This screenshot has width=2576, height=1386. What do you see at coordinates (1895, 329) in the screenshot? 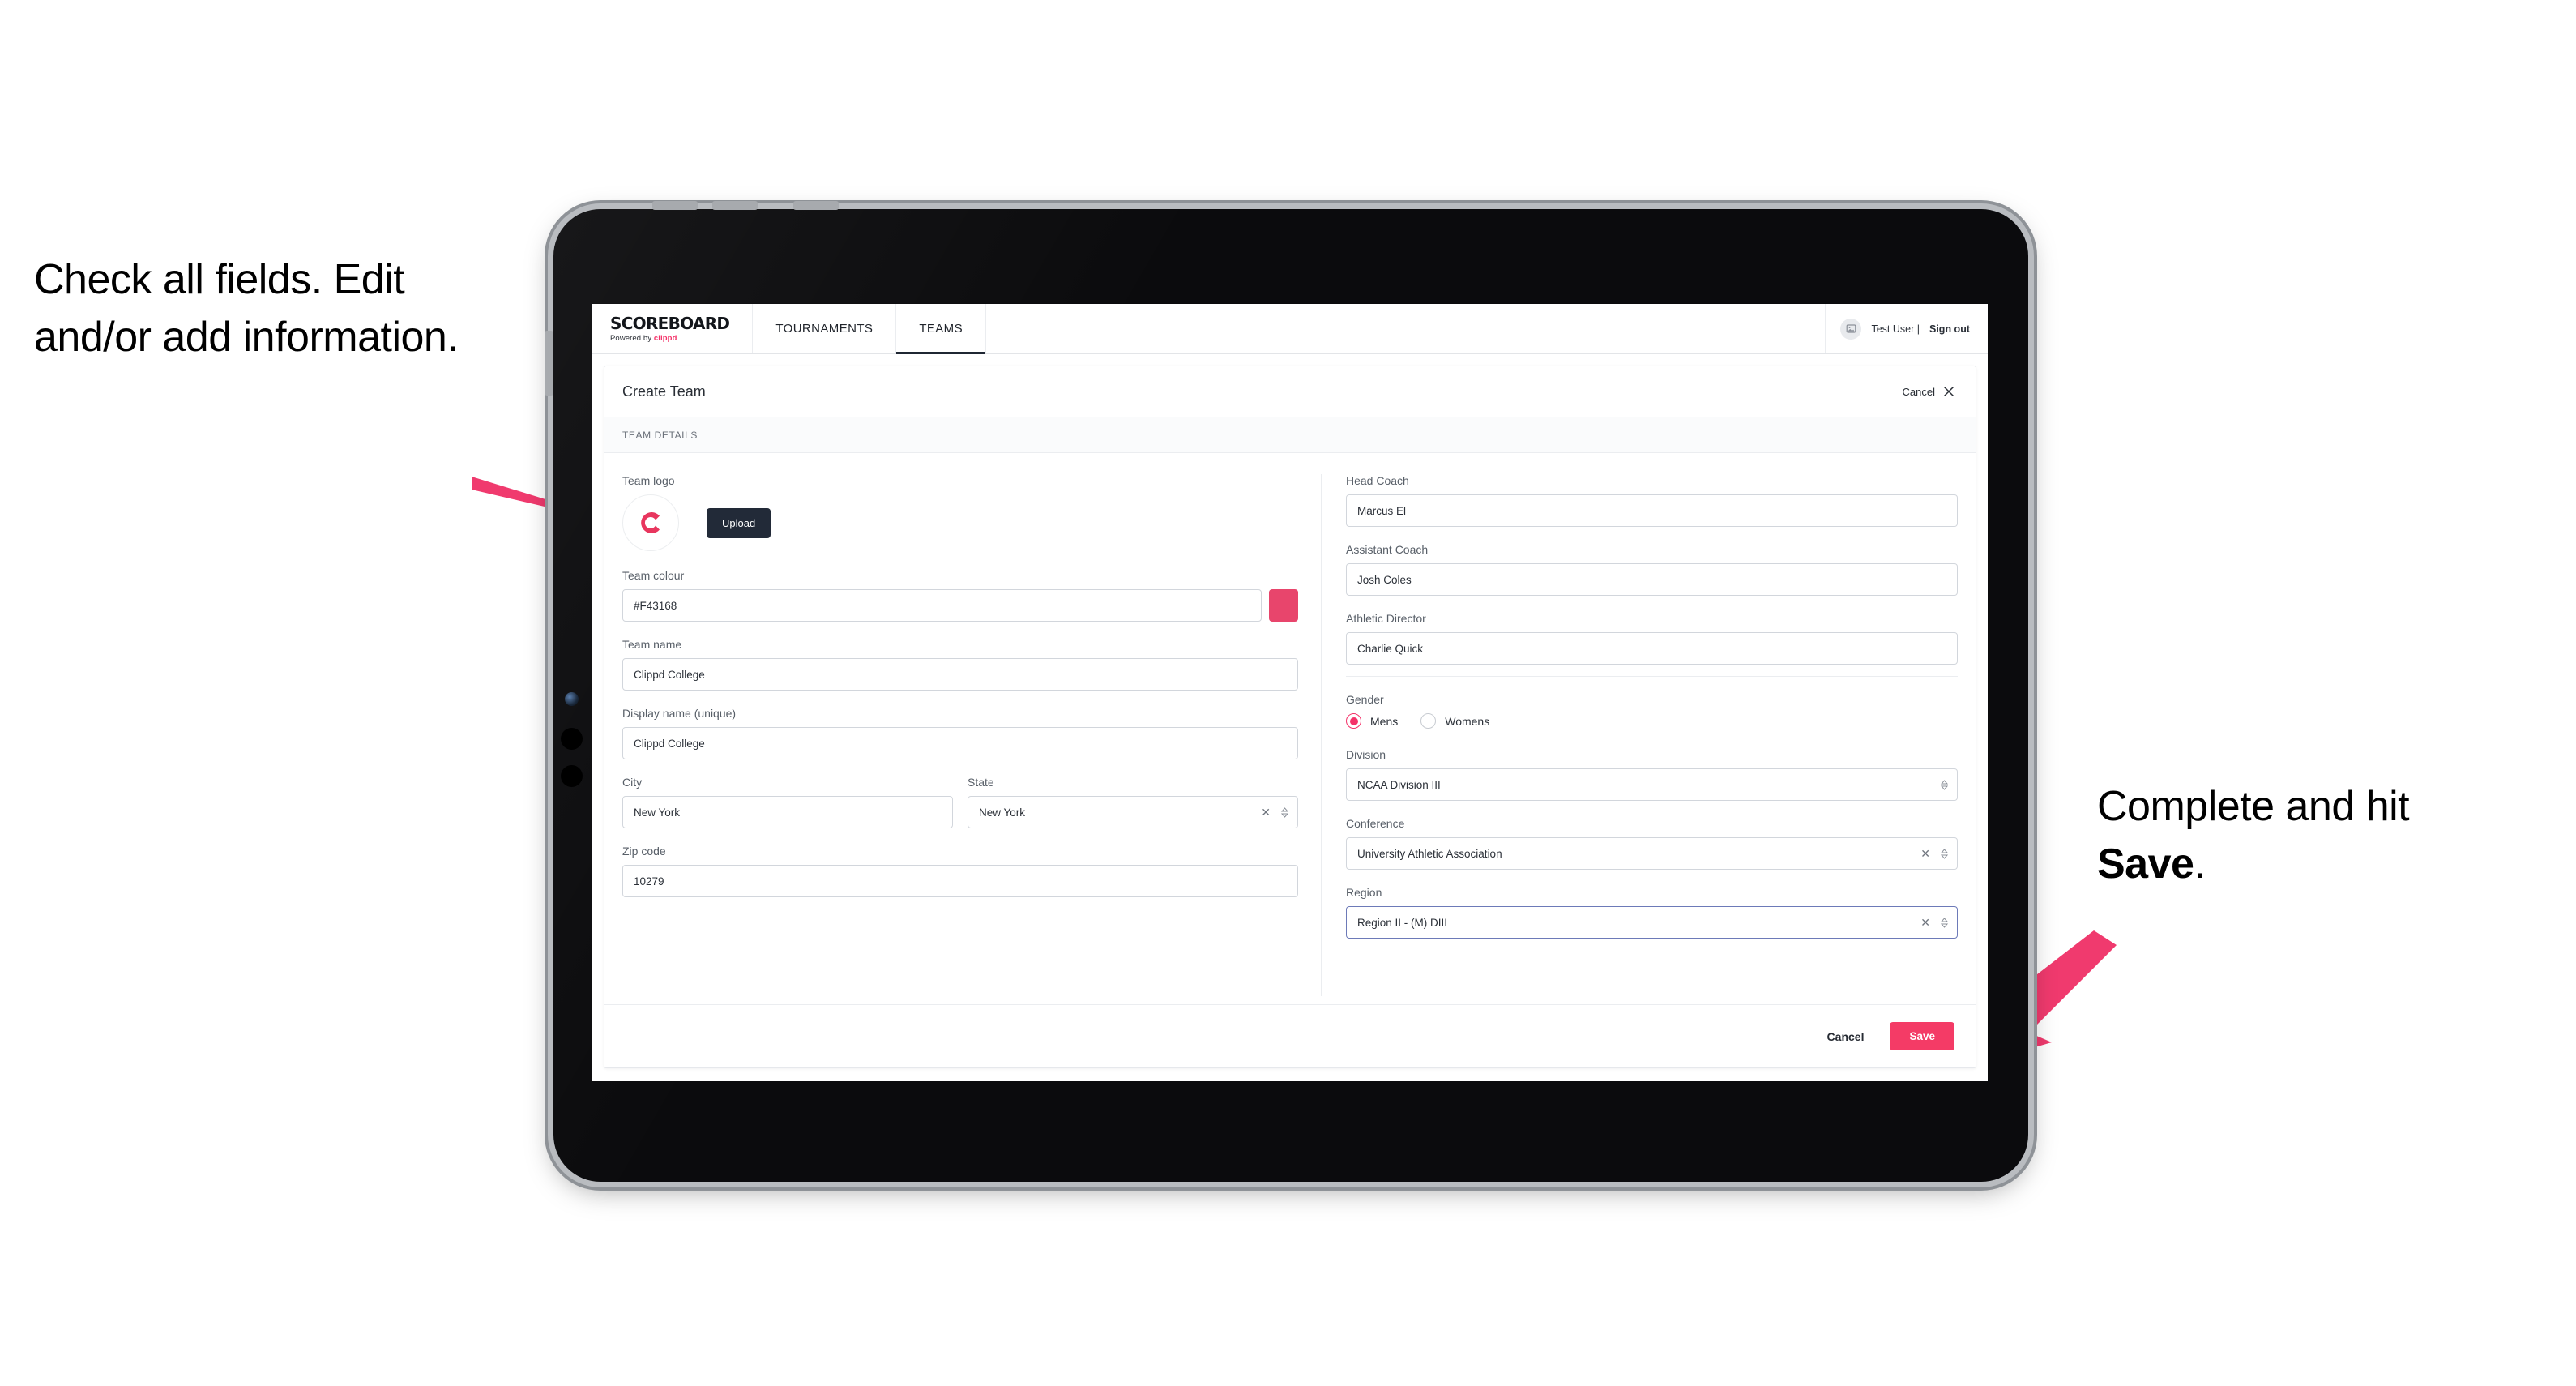
I see `user-name-label: Test User |` at bounding box center [1895, 329].